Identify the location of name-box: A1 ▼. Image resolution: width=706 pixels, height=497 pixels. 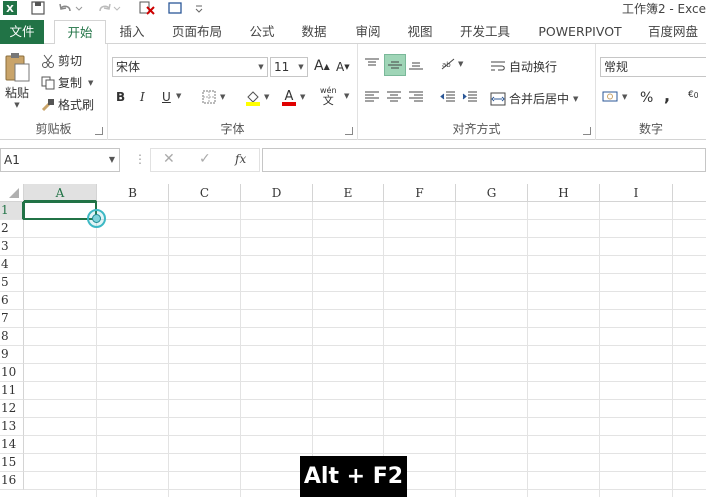
(60, 160).